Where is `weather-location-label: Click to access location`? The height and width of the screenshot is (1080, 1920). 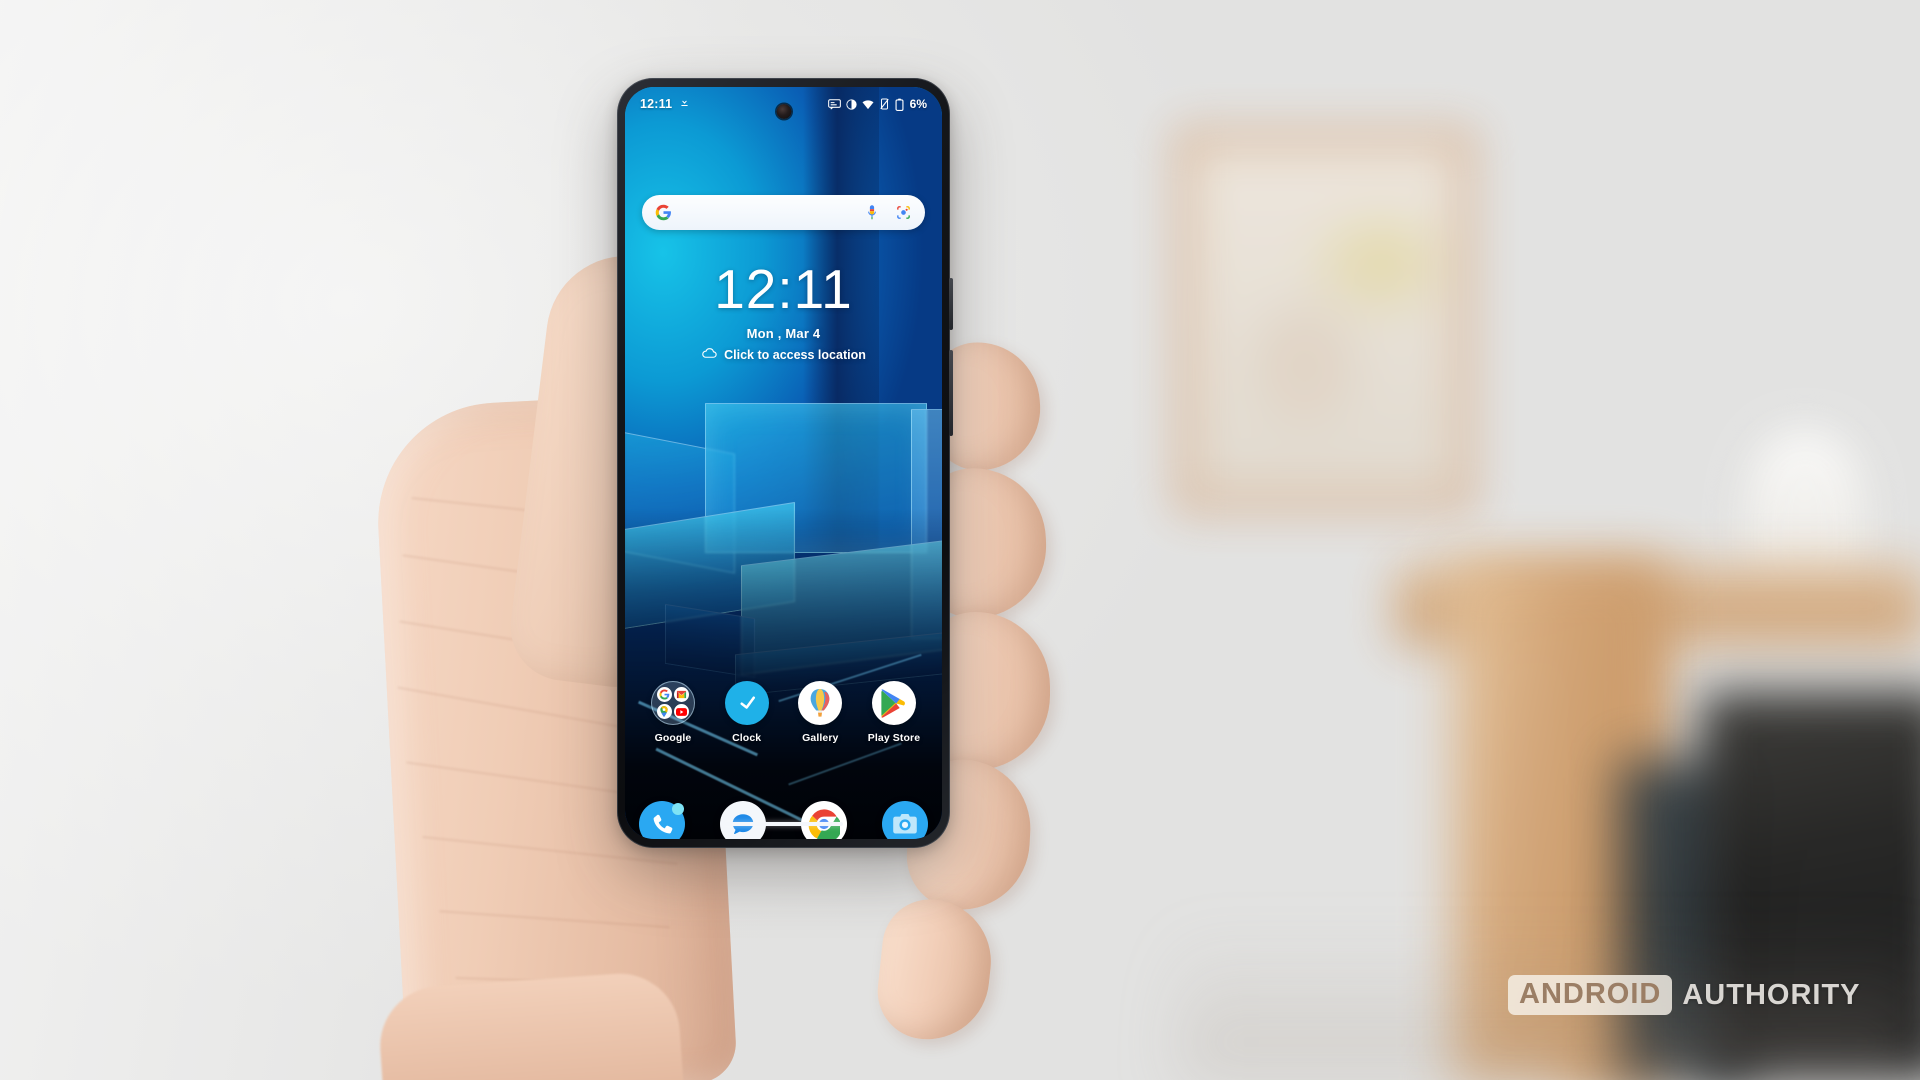 weather-location-label: Click to access location is located at coordinates (795, 354).